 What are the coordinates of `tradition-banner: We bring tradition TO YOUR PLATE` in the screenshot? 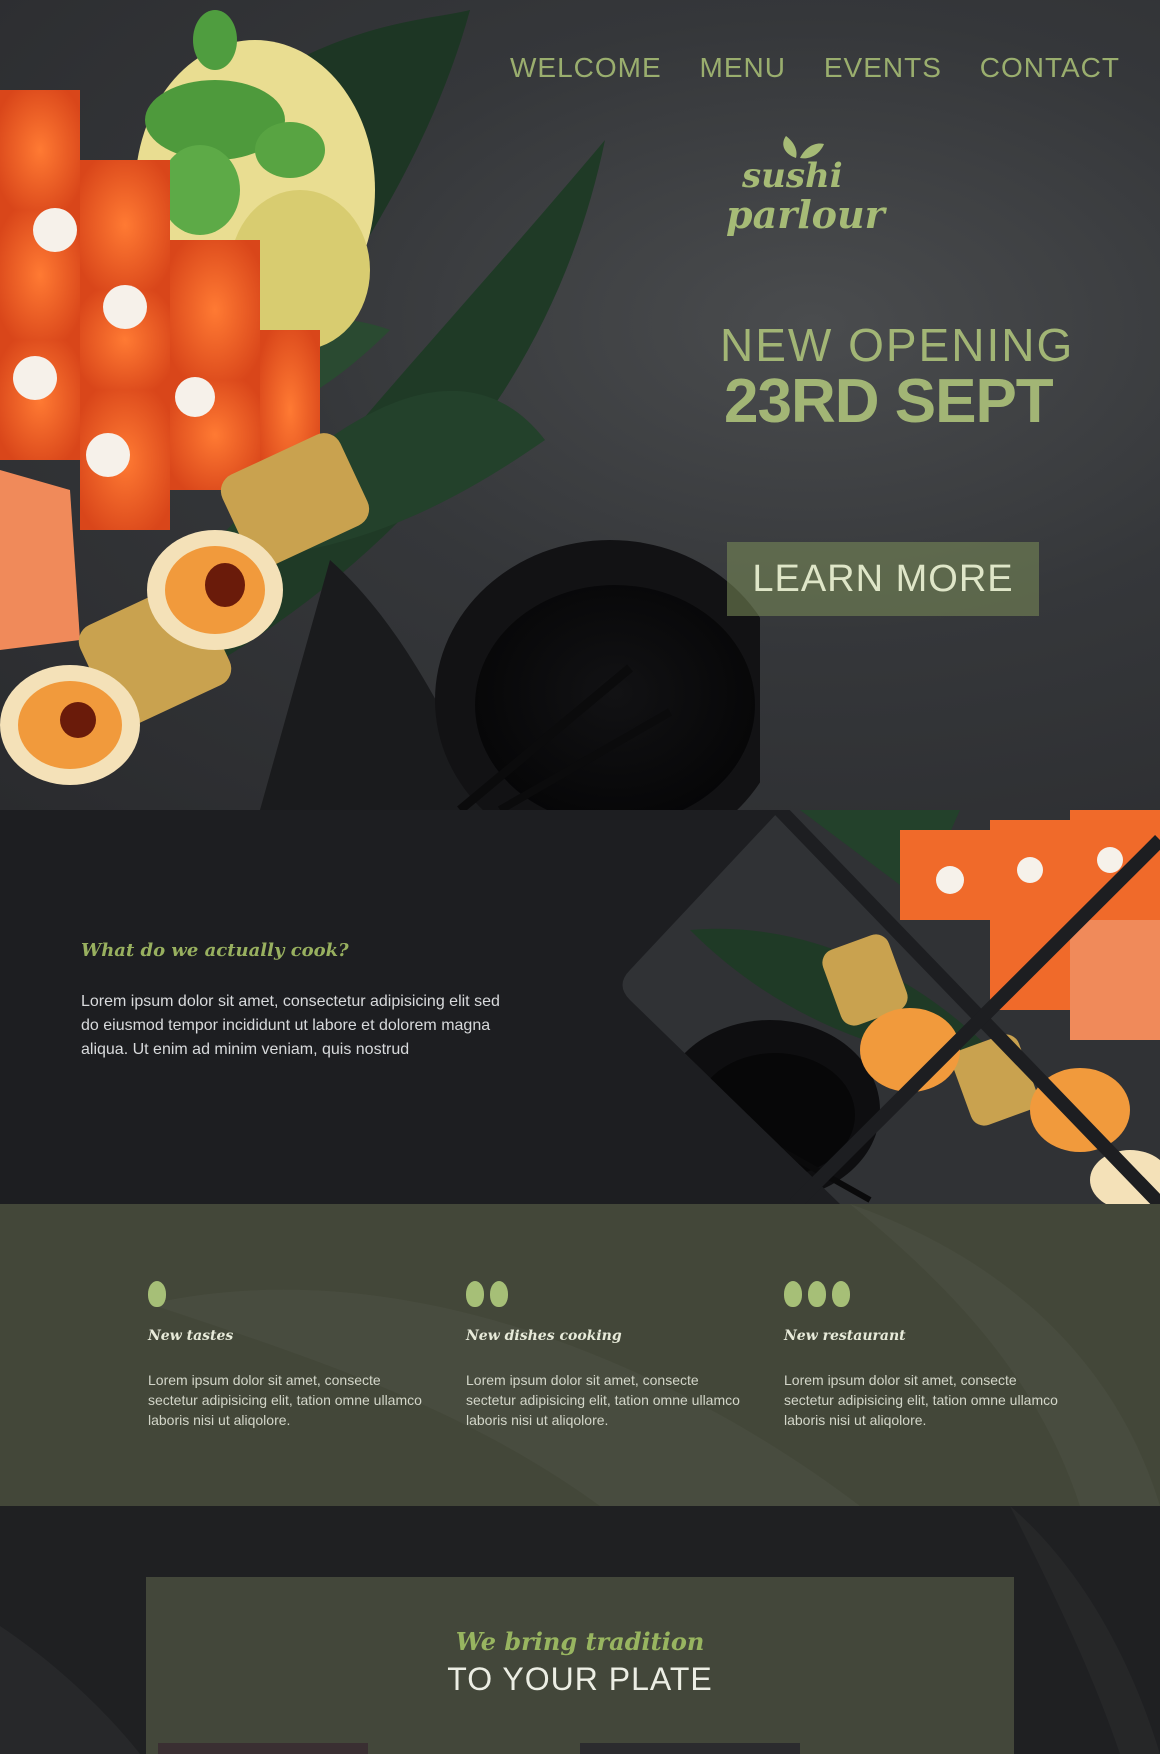 It's located at (580, 1665).